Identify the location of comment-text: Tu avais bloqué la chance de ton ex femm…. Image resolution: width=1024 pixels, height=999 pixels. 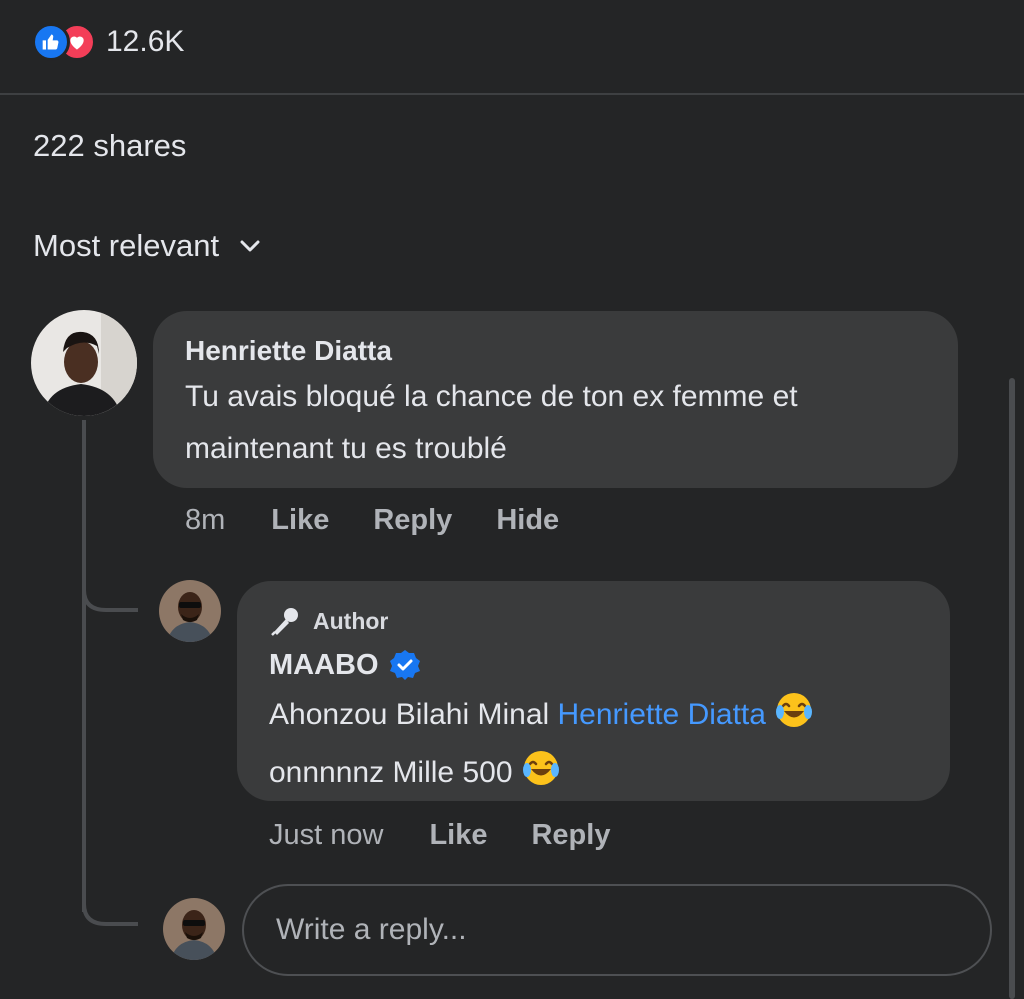
(555, 423).